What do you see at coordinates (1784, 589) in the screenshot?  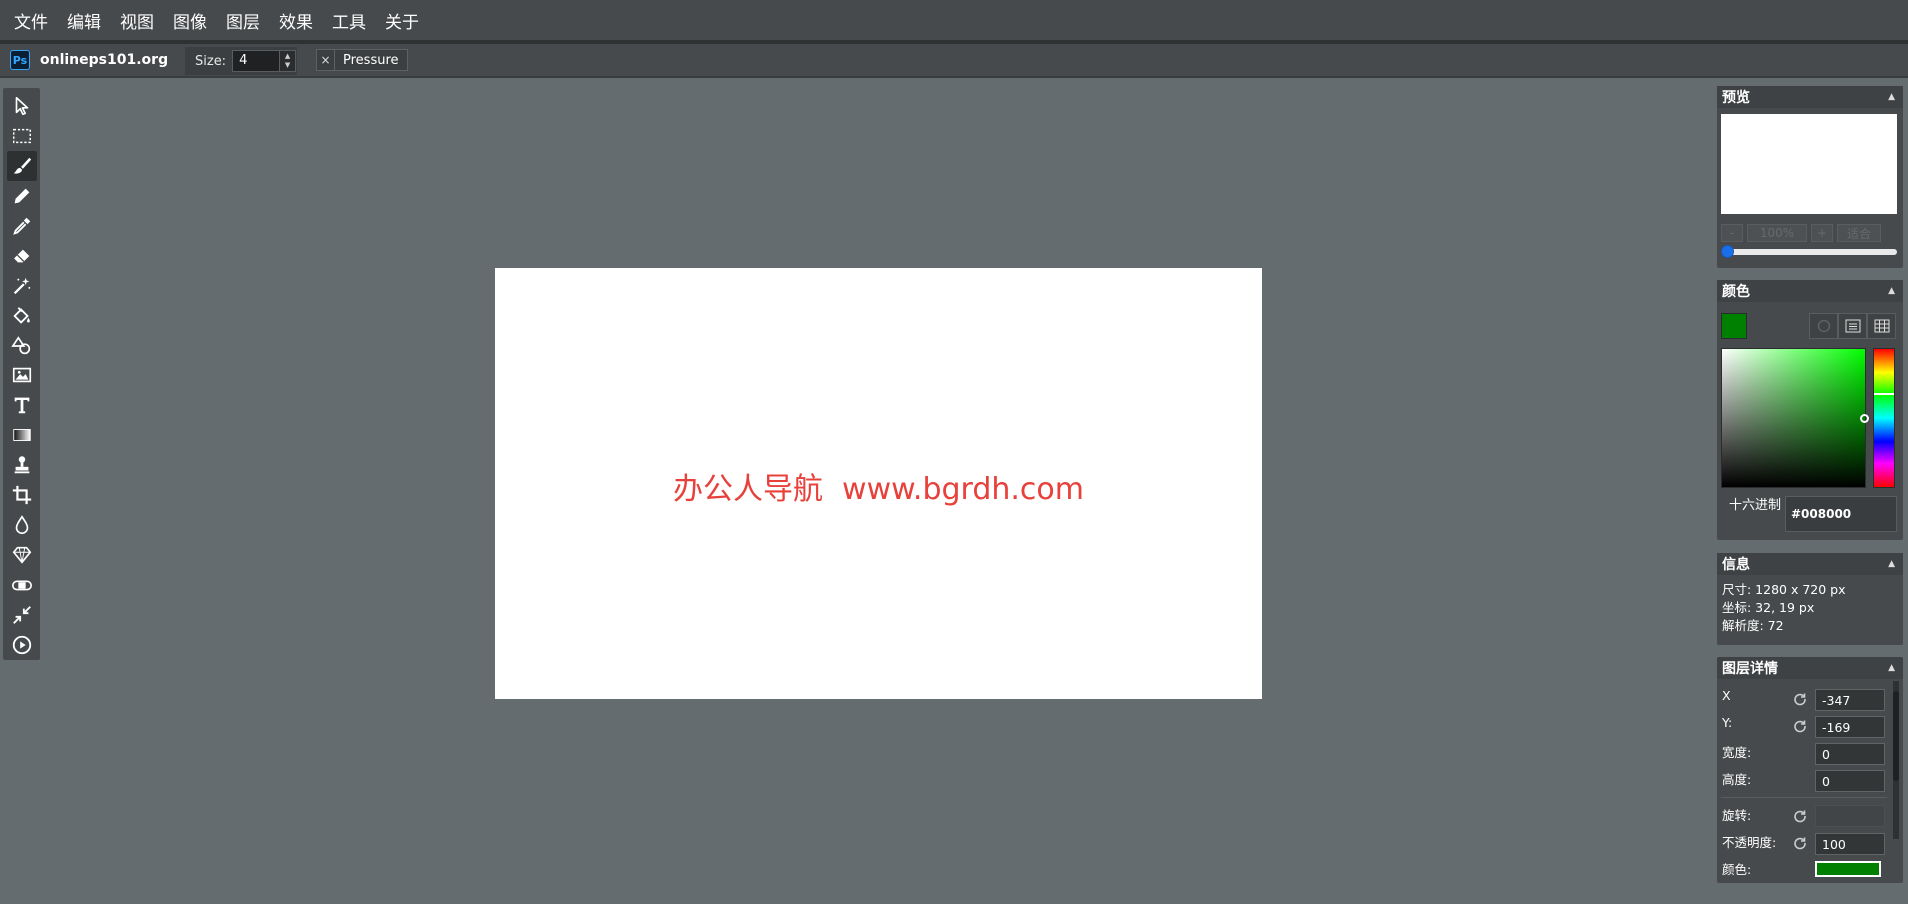 I see `info-size: 尺寸: 1280 x 720 px` at bounding box center [1784, 589].